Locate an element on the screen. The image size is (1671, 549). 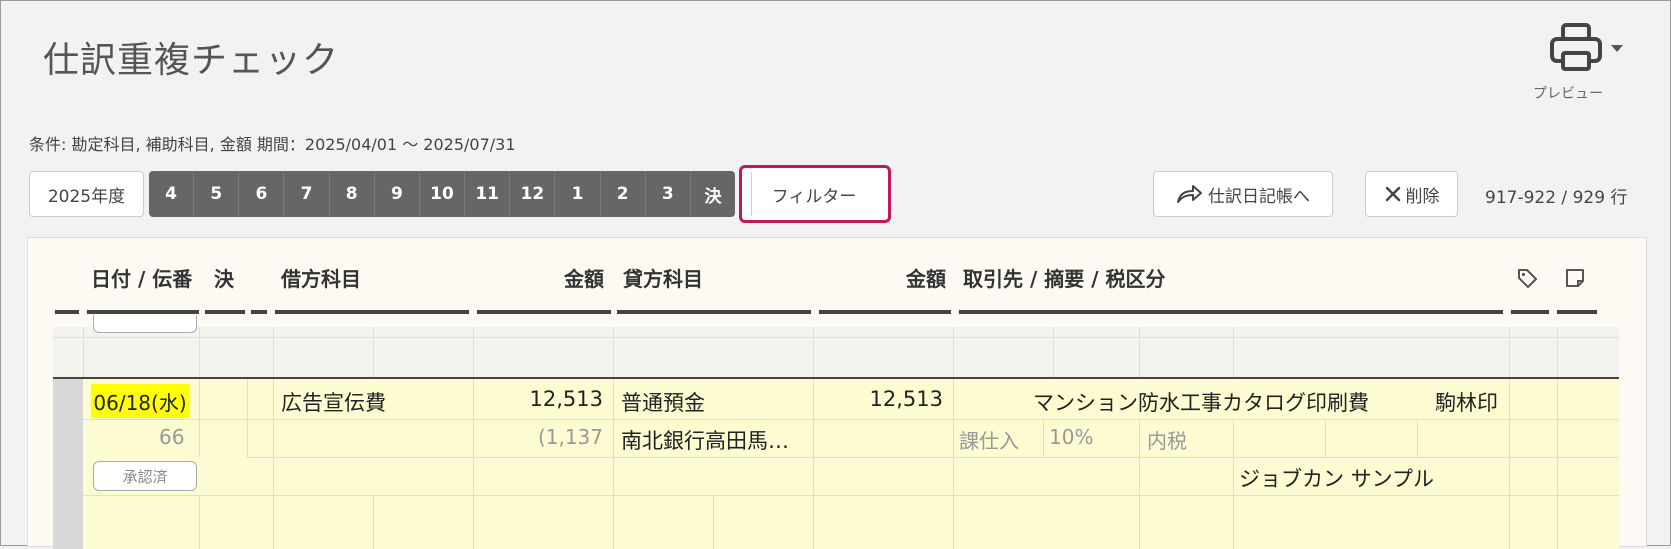
status-badge is located at coordinates (145, 324).